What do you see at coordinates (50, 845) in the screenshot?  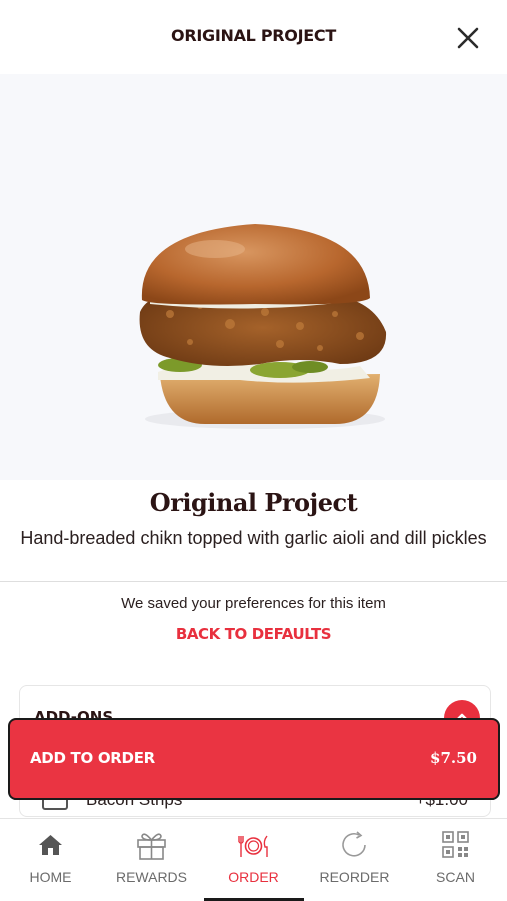 I see `home-icon` at bounding box center [50, 845].